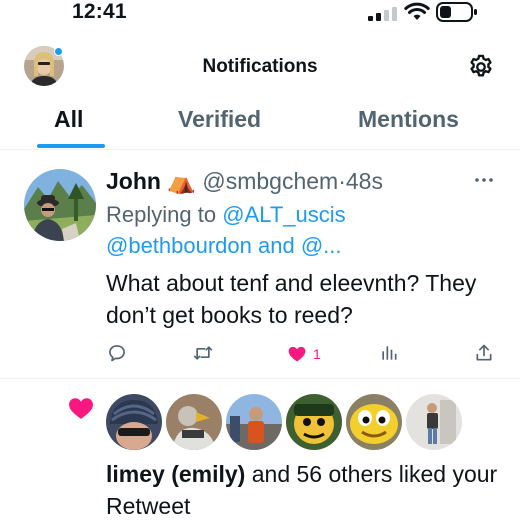 This screenshot has width=520, height=520. Describe the element at coordinates (81, 408) in the screenshot. I see `heart-icon` at that location.